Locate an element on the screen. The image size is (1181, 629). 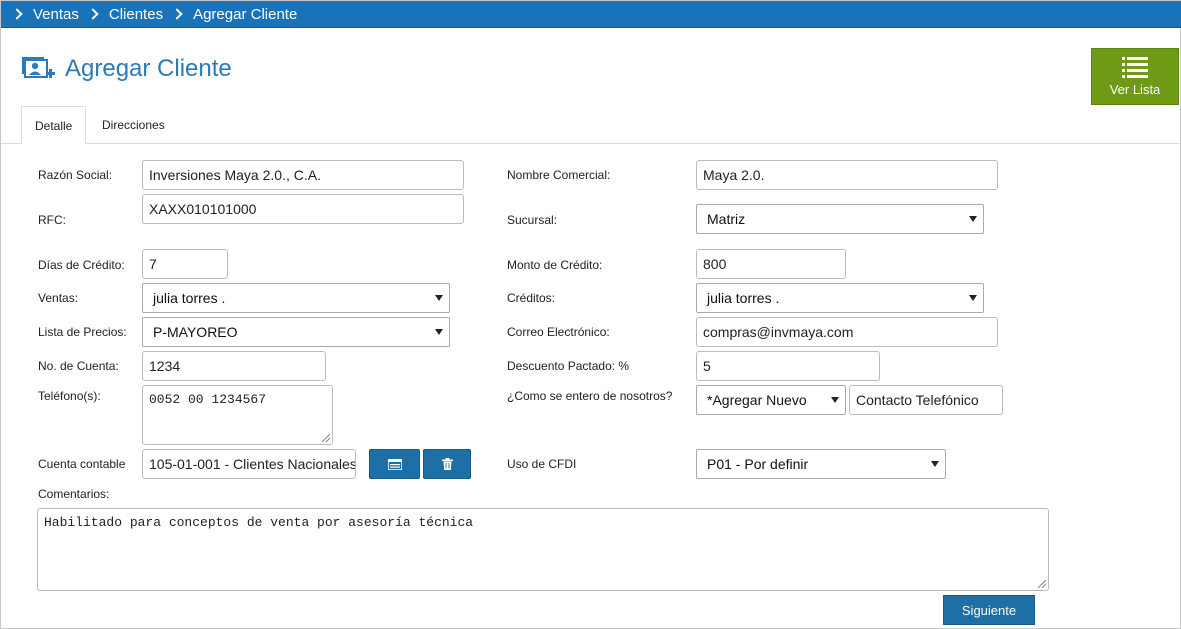
delete-account-button is located at coordinates (447, 464).